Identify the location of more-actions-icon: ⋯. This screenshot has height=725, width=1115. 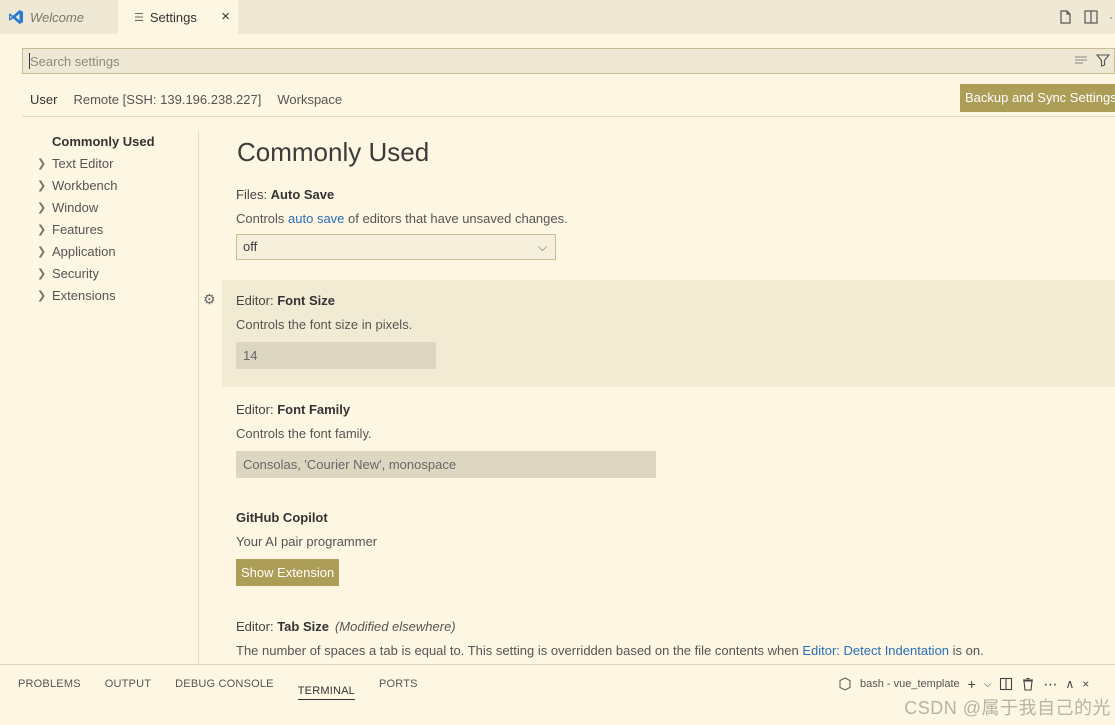
(1050, 684).